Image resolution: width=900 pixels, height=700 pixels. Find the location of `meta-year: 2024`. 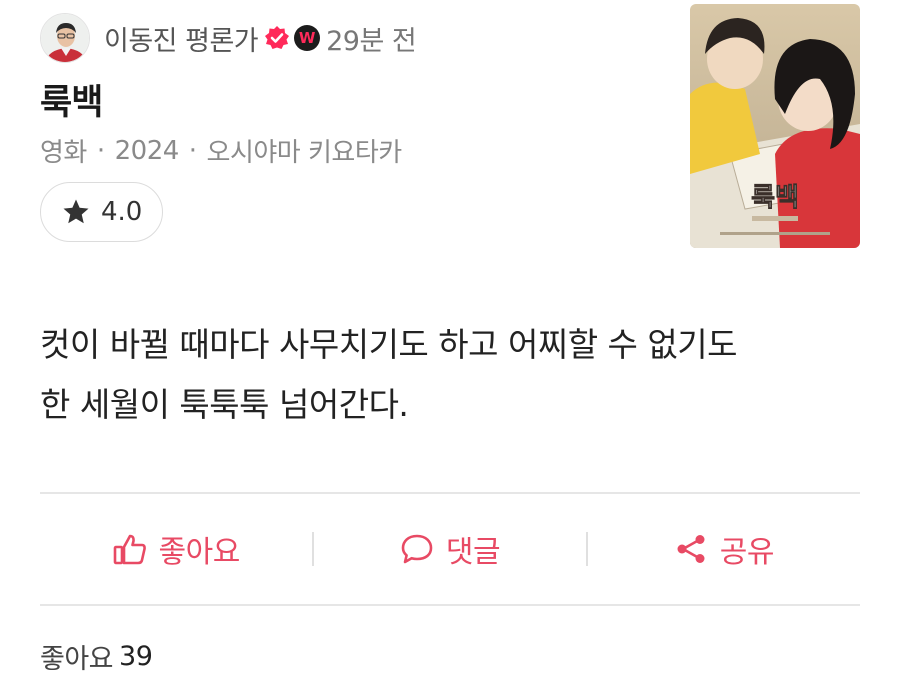

meta-year: 2024 is located at coordinates (147, 150).